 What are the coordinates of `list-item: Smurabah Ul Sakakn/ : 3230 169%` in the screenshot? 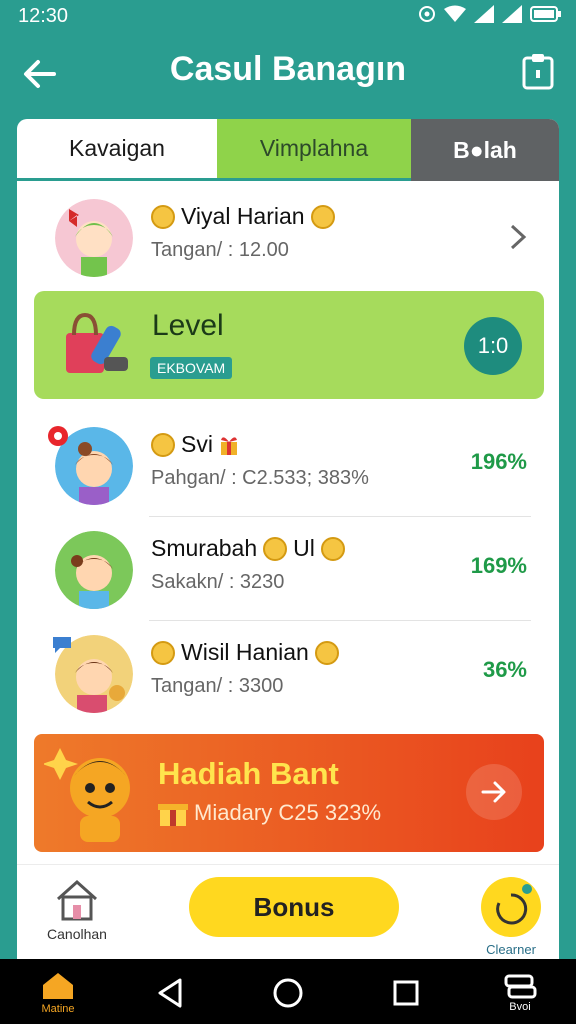 It's located at (288, 569).